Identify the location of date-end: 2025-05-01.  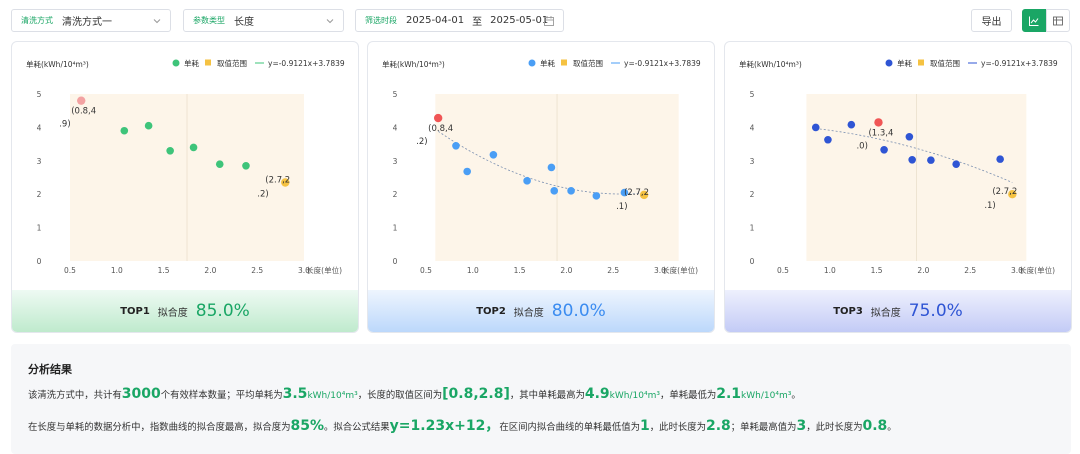
(519, 20).